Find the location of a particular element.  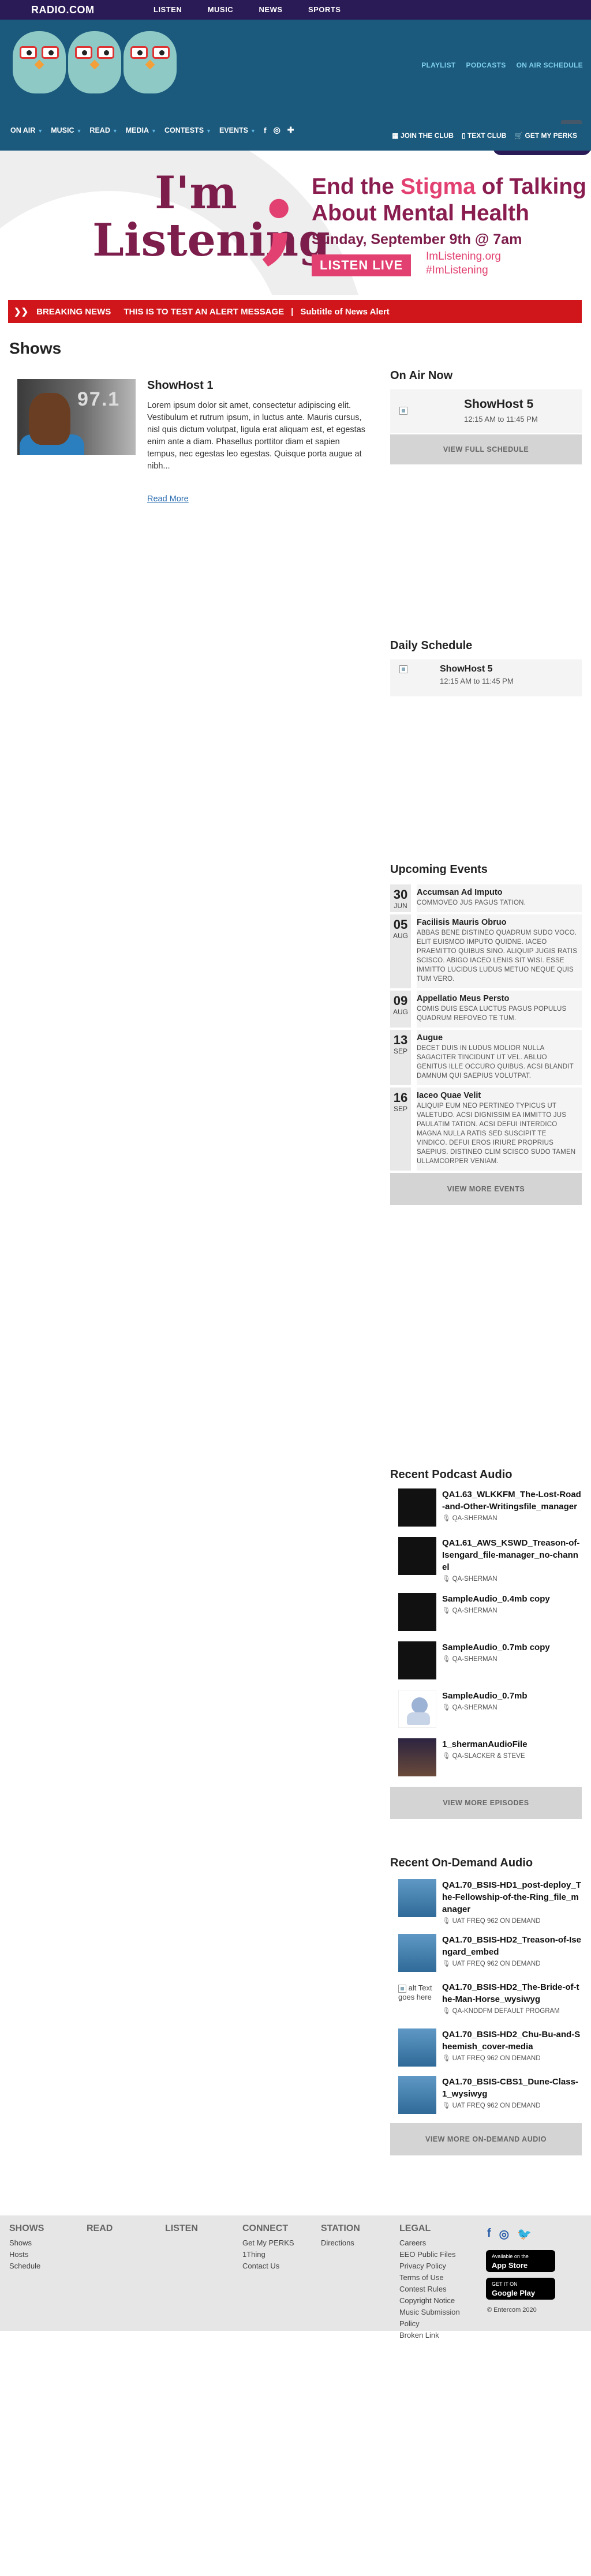

footer-link: Shows is located at coordinates (26, 2243).